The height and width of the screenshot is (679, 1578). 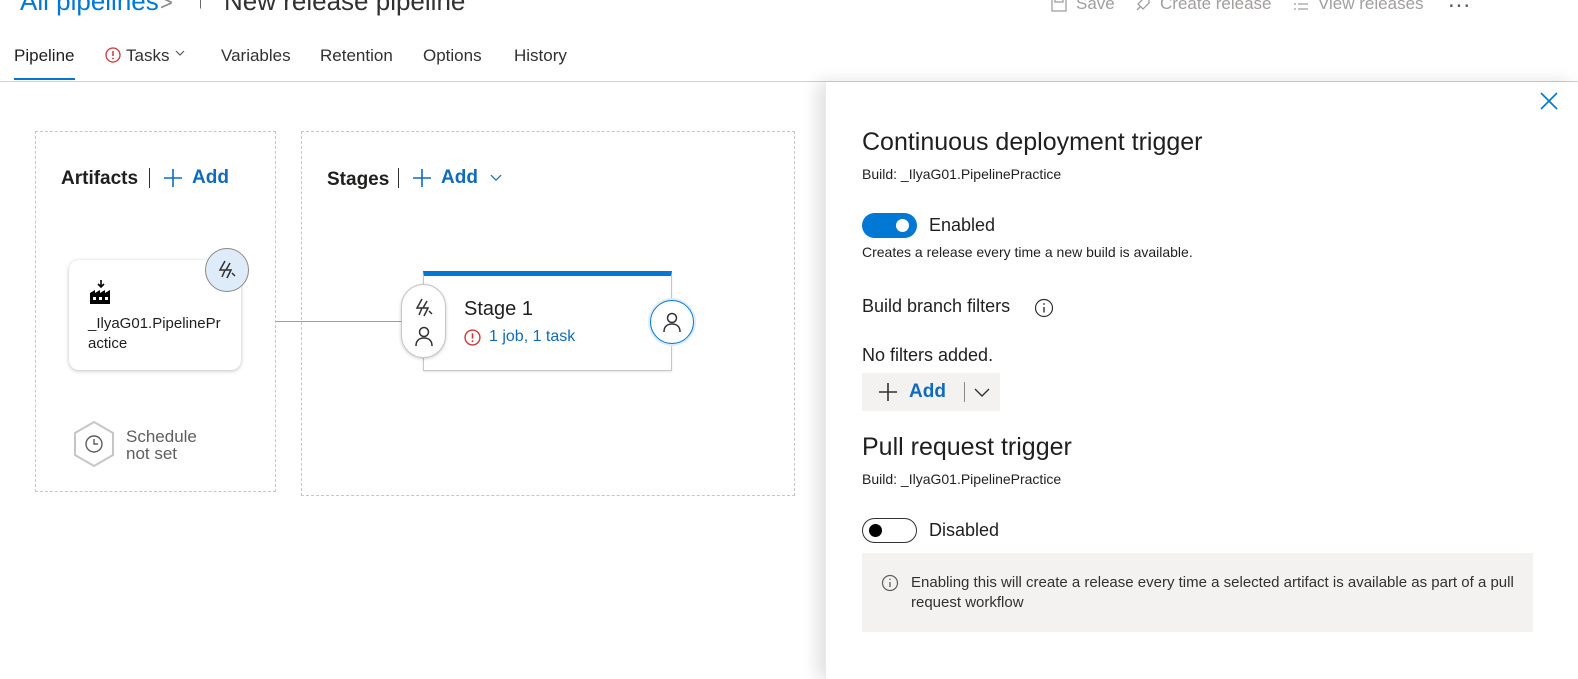 I want to click on save-label: Save, so click(x=1095, y=6).